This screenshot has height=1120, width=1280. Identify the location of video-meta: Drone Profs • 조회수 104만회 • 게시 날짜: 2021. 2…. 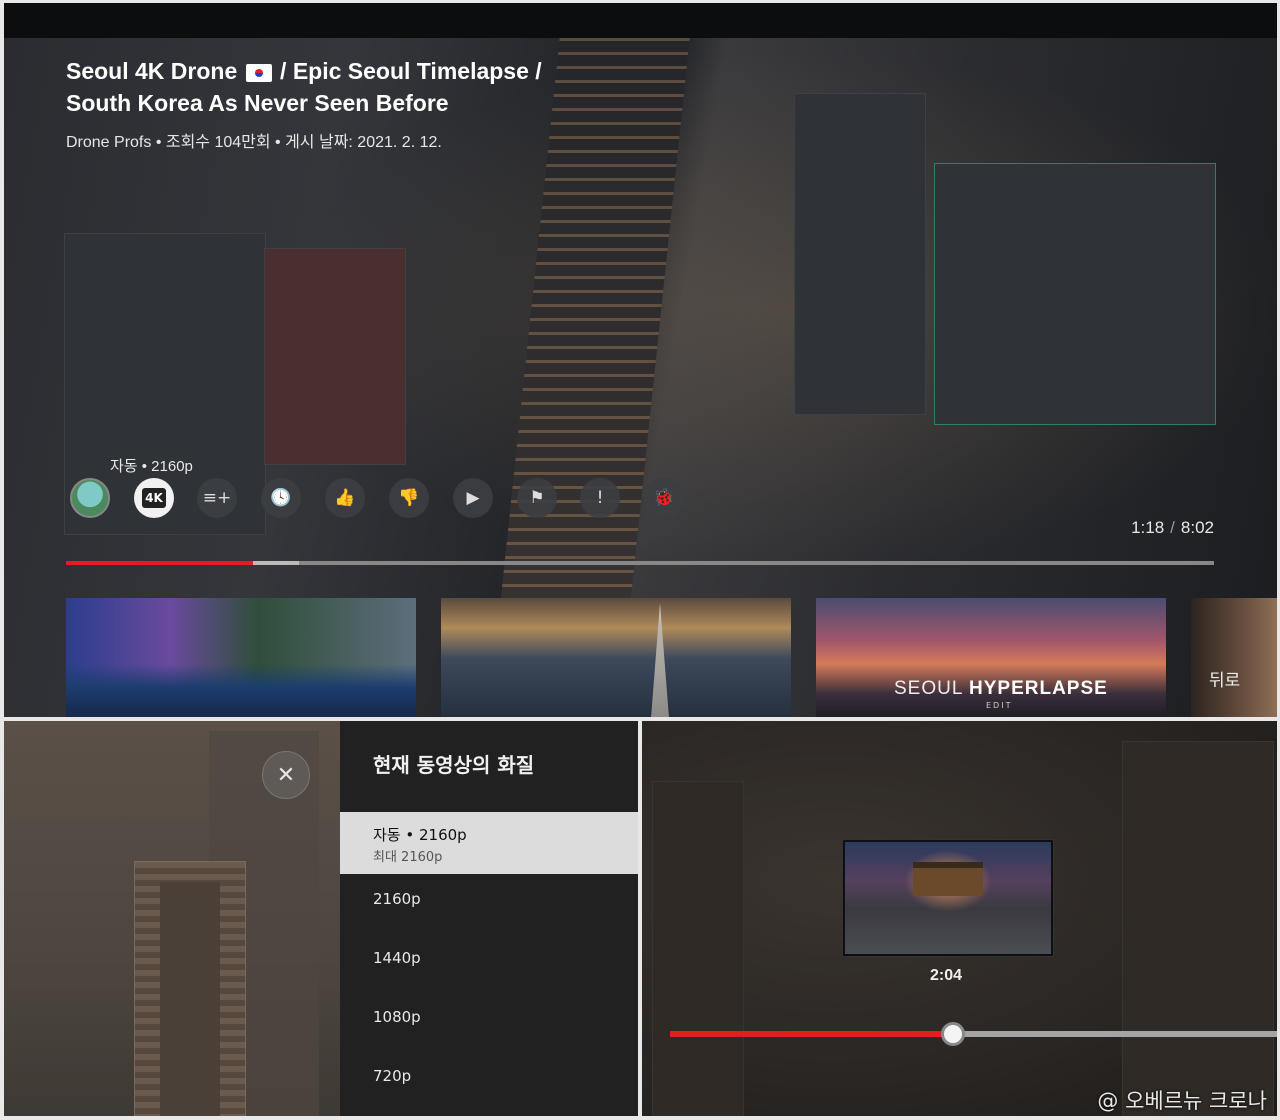
(254, 142).